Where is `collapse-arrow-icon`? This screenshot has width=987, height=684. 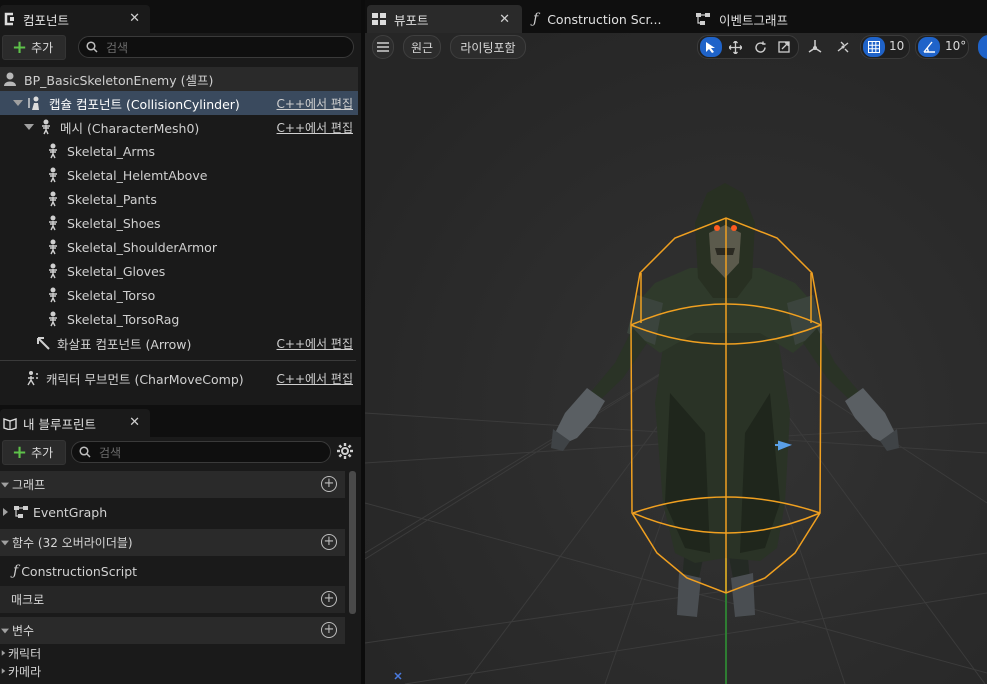
collapse-arrow-icon is located at coordinates (3, 653).